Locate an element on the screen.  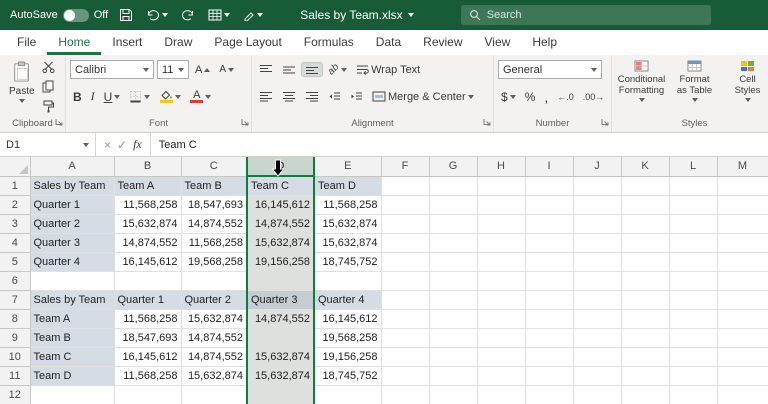
middle-align-button is located at coordinates (289, 69).